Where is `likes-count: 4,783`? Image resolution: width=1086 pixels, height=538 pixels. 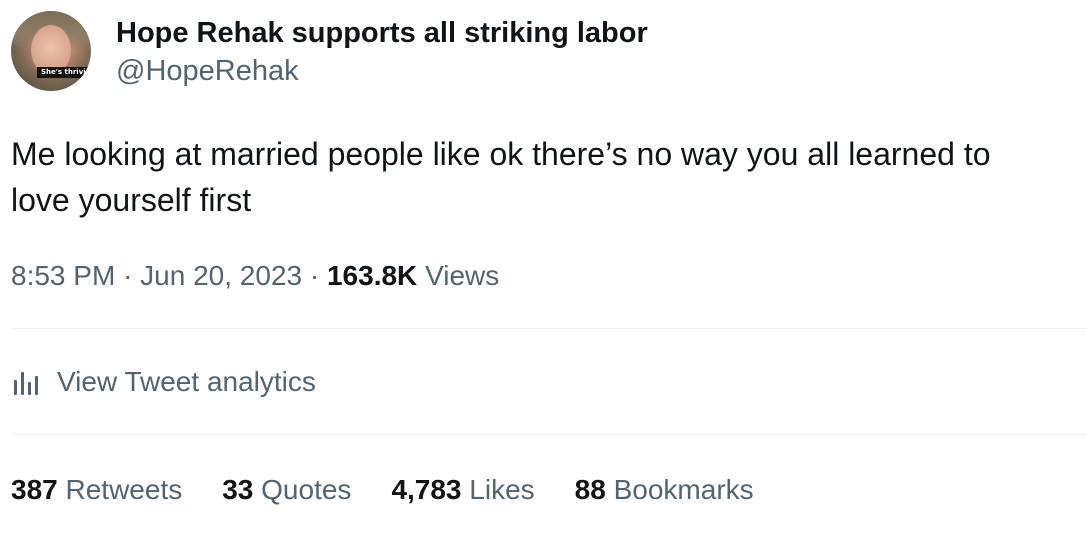
likes-count: 4,783 is located at coordinates (426, 489).